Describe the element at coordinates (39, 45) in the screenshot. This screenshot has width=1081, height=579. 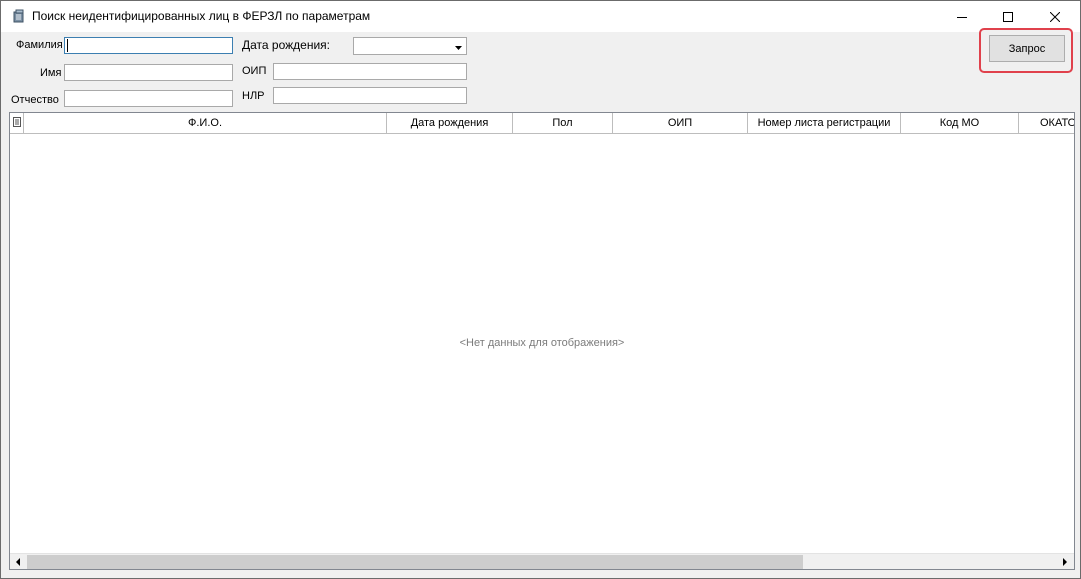
I see `surname-label: Фамилия` at that location.